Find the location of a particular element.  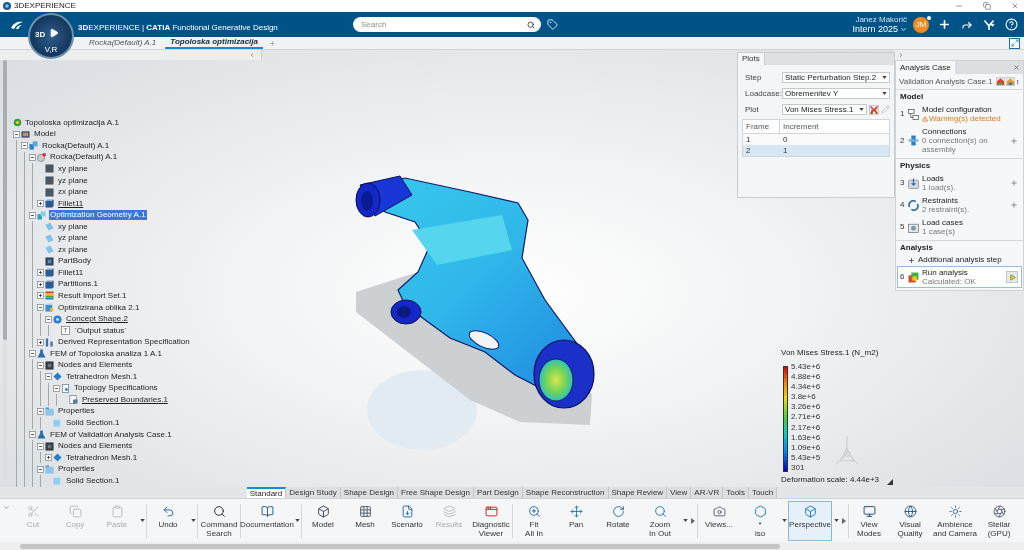

chevron-down-icon is located at coordinates (903, 29).